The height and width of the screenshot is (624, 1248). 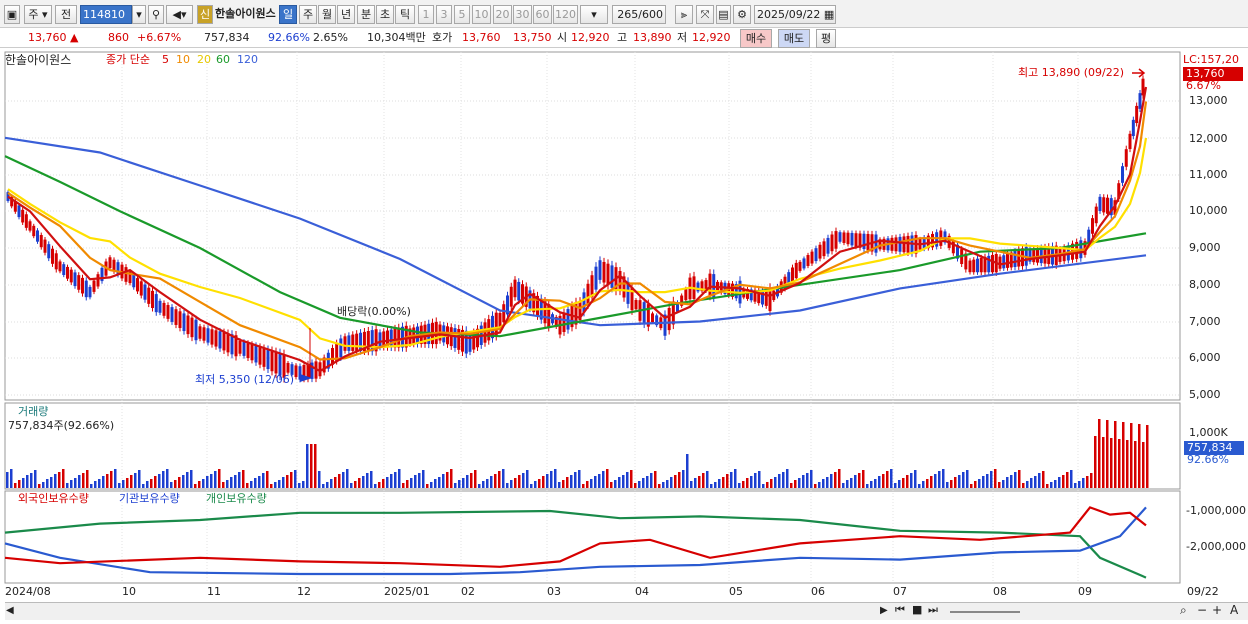 What do you see at coordinates (933, 610) in the screenshot?
I see `nav-last-icon: ⏭` at bounding box center [933, 610].